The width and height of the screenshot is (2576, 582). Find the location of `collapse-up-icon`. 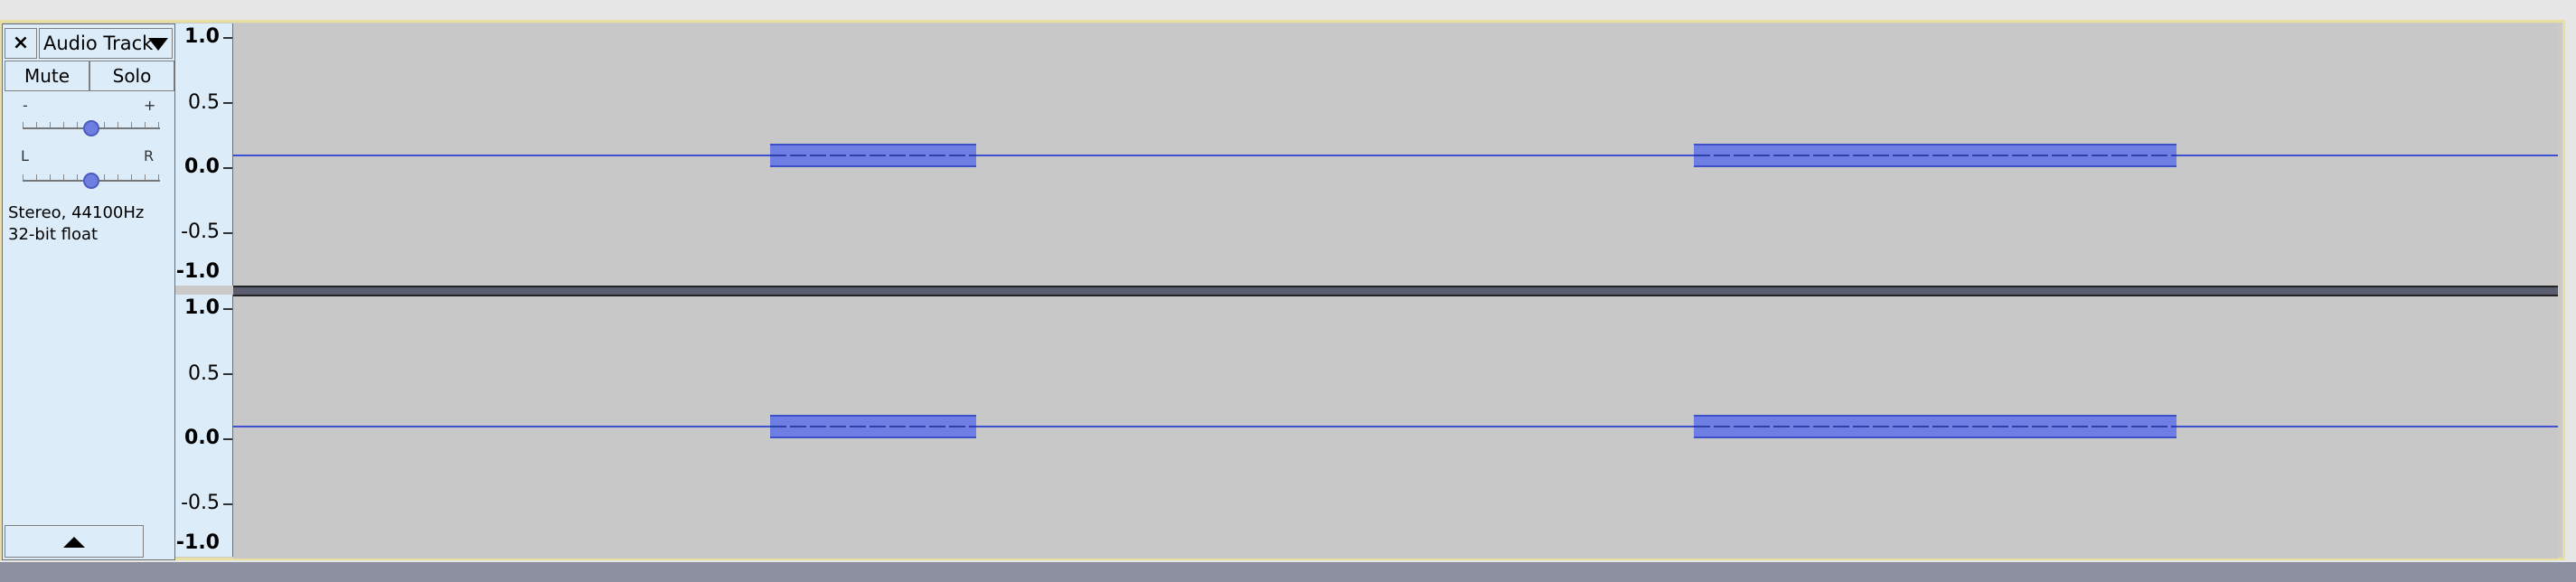

collapse-up-icon is located at coordinates (74, 542).